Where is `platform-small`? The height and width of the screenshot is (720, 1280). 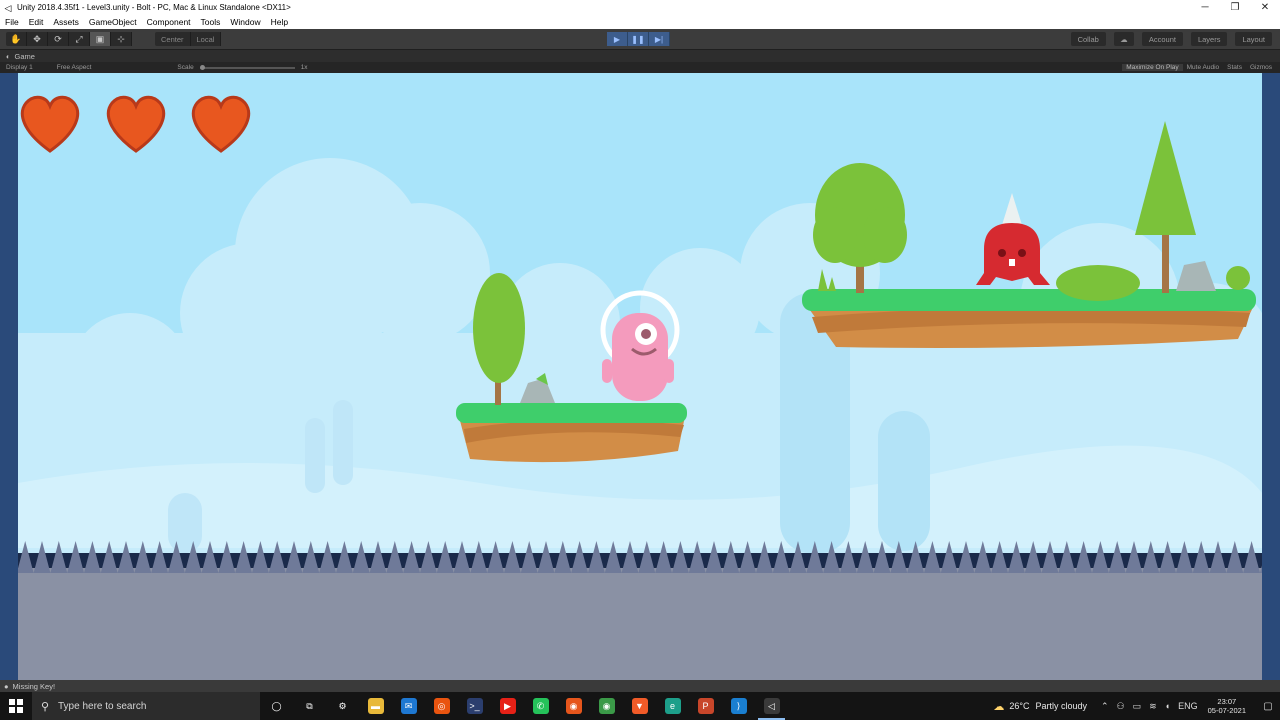
platform-small is located at coordinates (571, 433).